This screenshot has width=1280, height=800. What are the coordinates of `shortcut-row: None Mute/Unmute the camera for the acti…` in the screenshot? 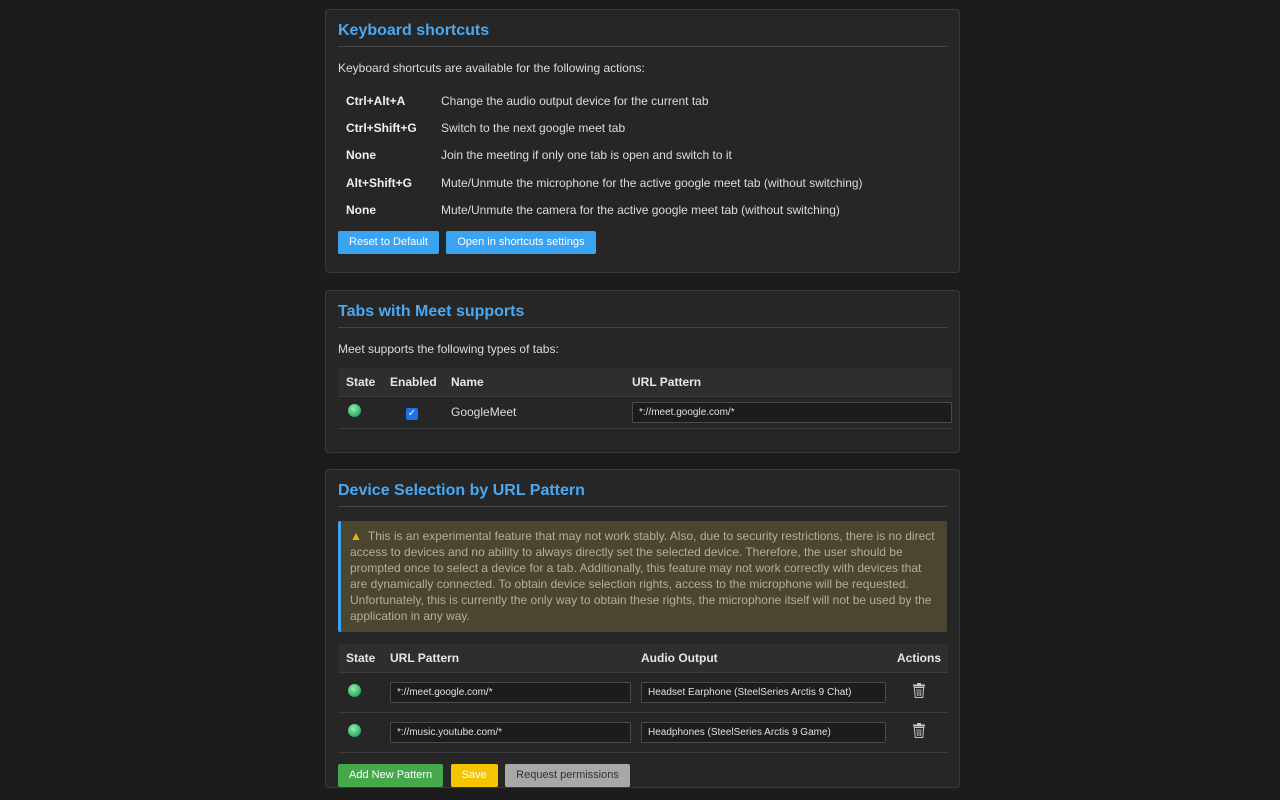 It's located at (642, 209).